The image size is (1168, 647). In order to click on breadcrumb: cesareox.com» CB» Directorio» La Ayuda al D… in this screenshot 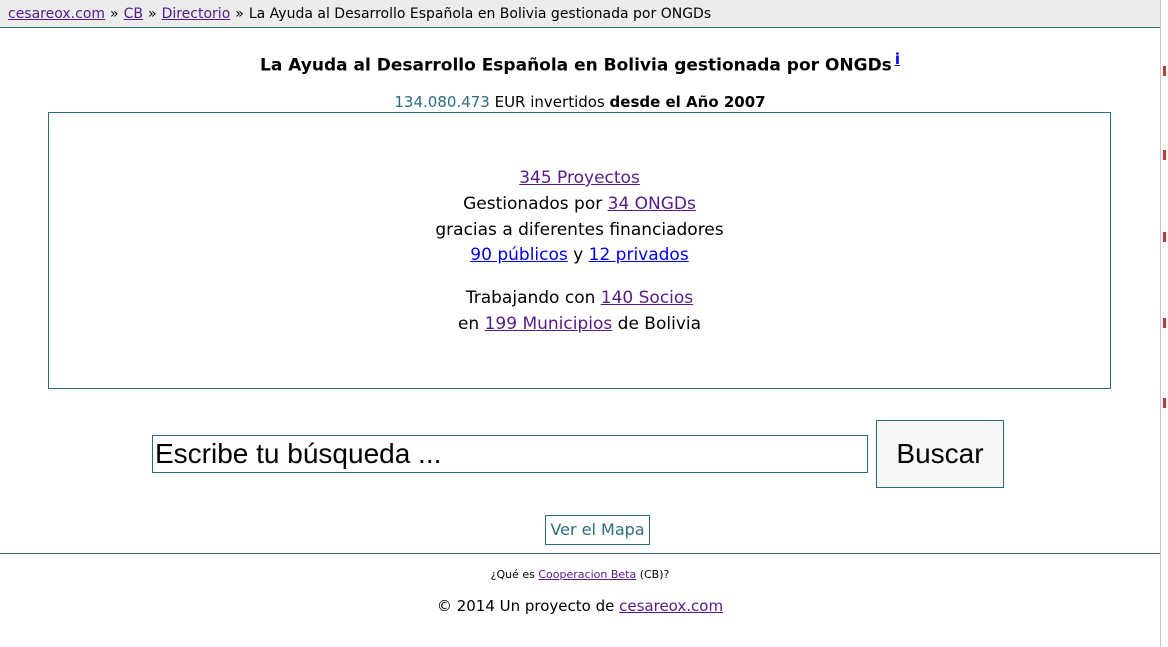, I will do `click(580, 14)`.